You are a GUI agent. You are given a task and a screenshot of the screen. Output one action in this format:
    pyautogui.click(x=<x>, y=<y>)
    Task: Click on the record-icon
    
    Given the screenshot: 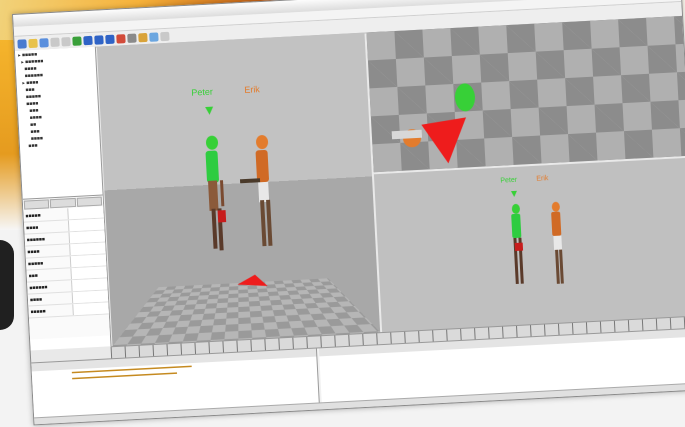 What is the action you would take?
    pyautogui.click(x=121, y=38)
    